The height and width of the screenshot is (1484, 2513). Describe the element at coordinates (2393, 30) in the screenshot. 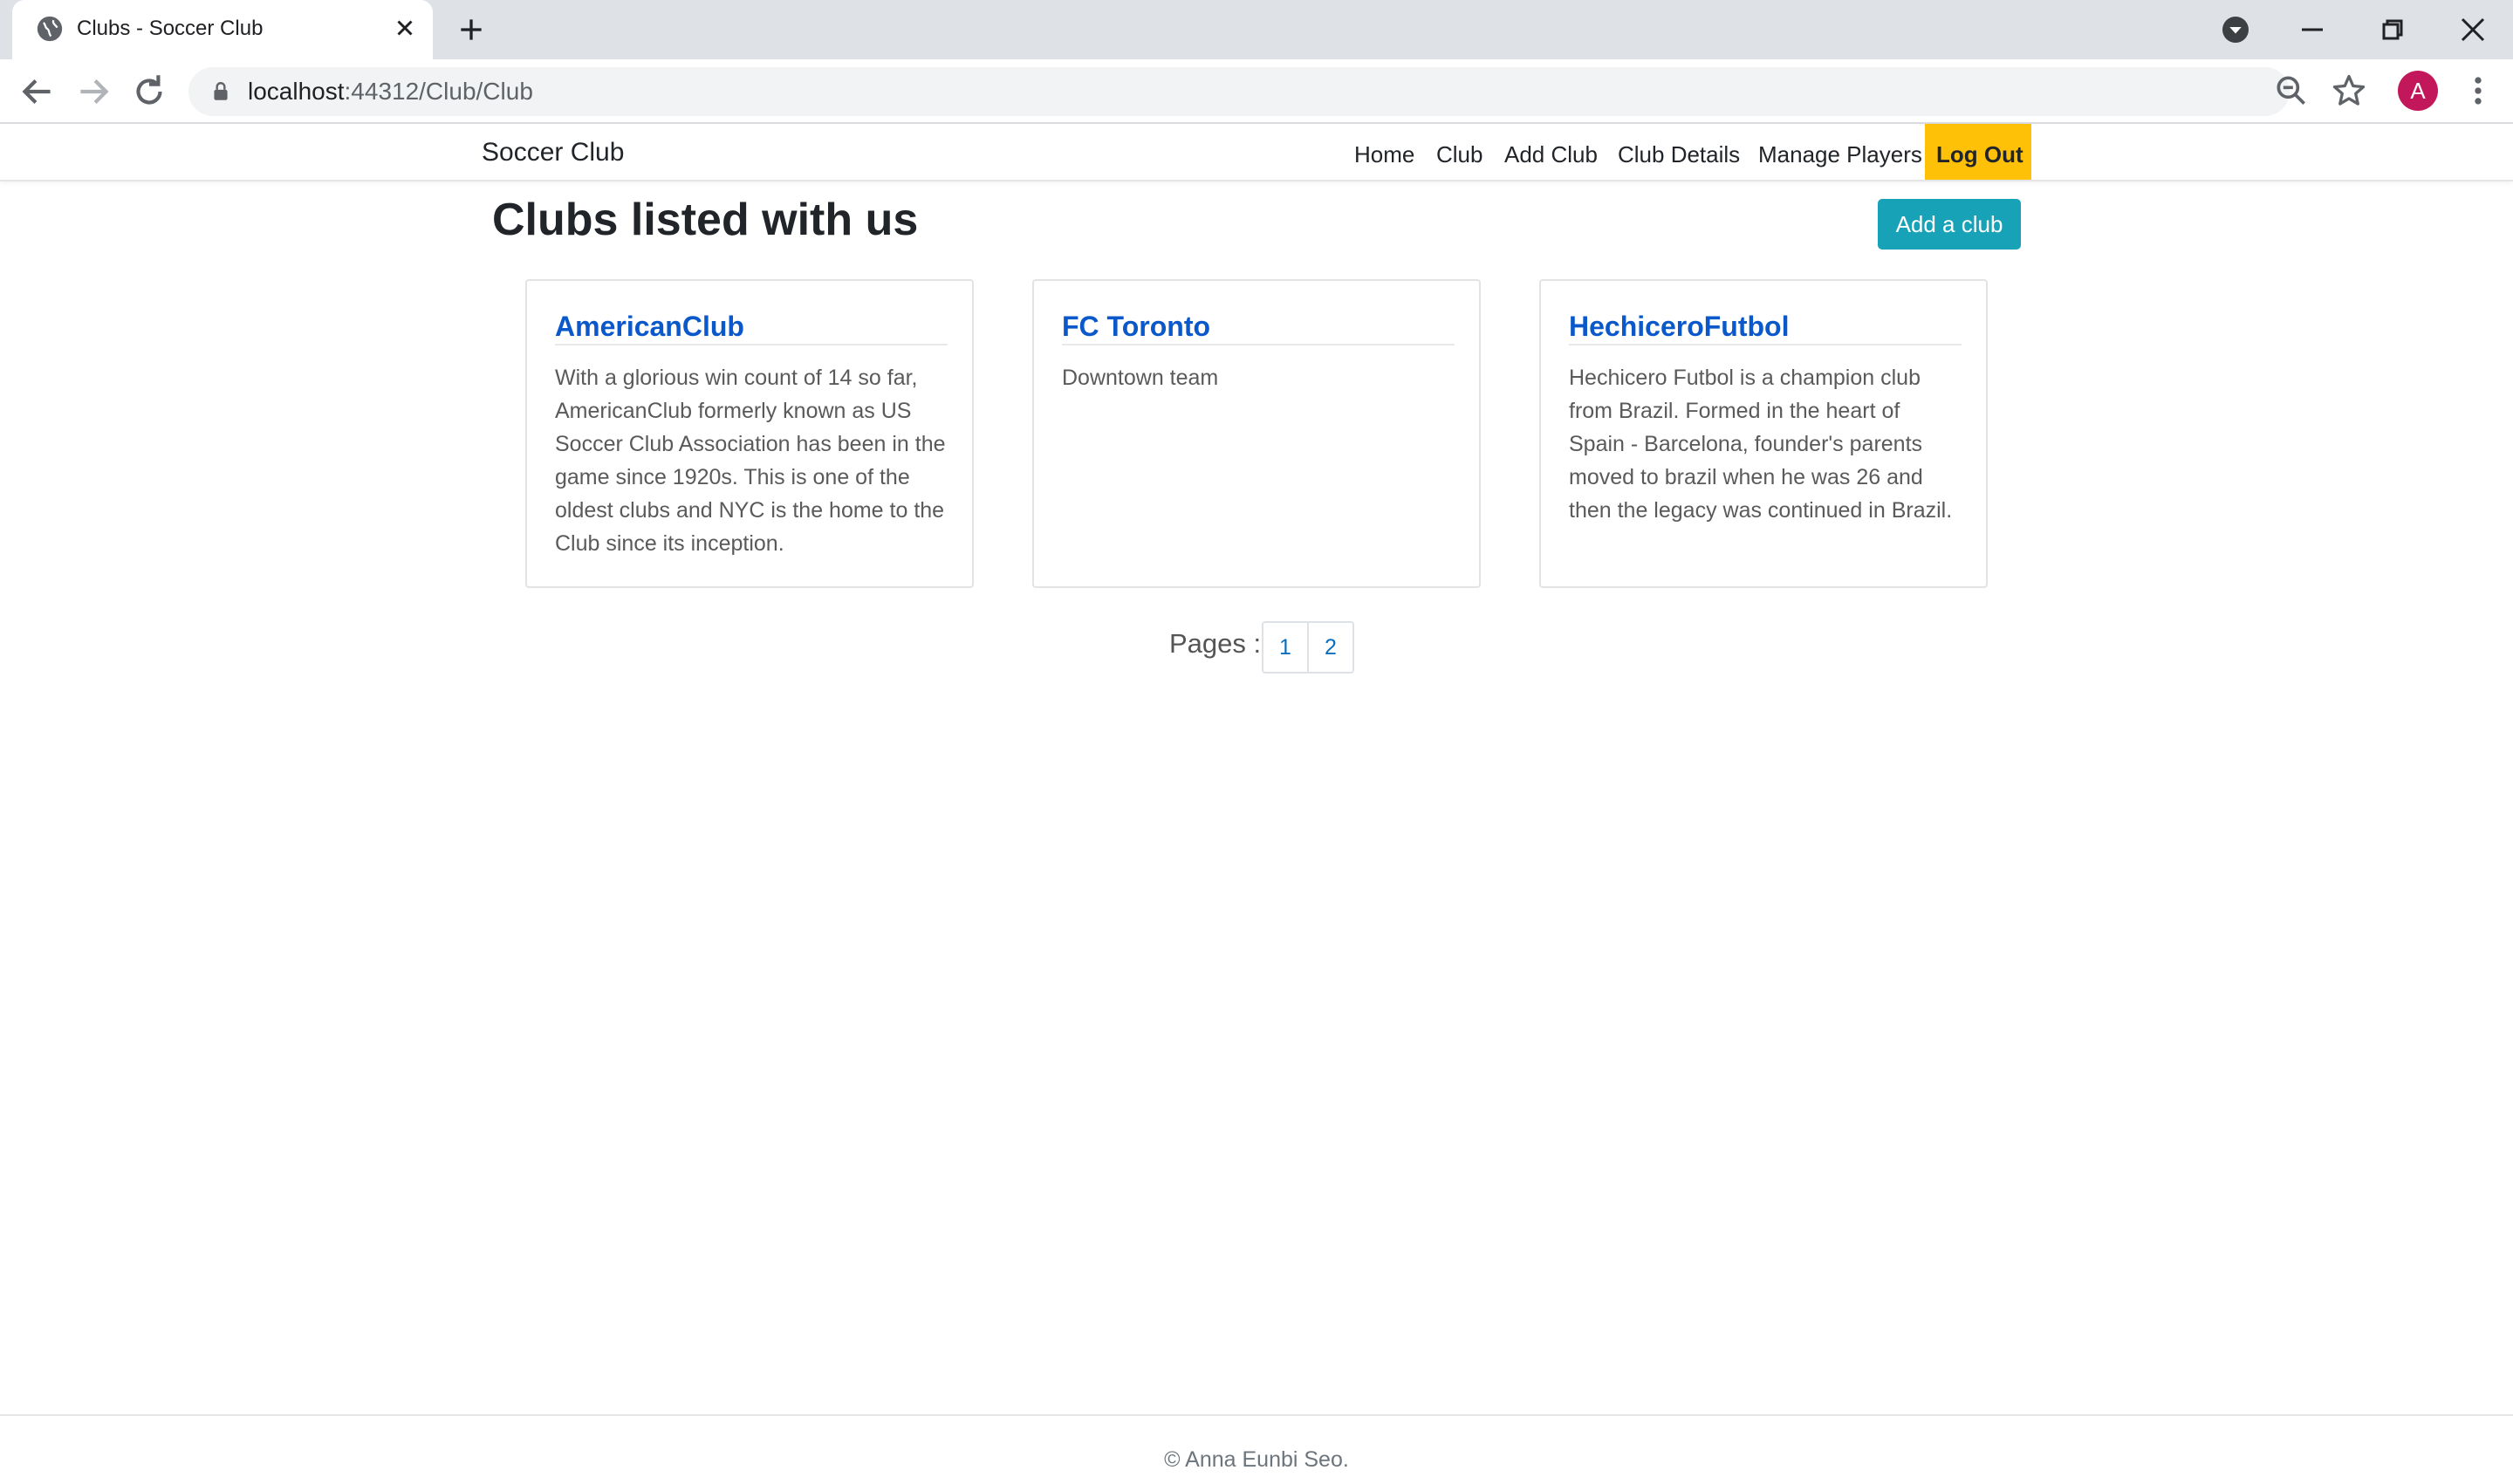

I see `restore-icon` at that location.